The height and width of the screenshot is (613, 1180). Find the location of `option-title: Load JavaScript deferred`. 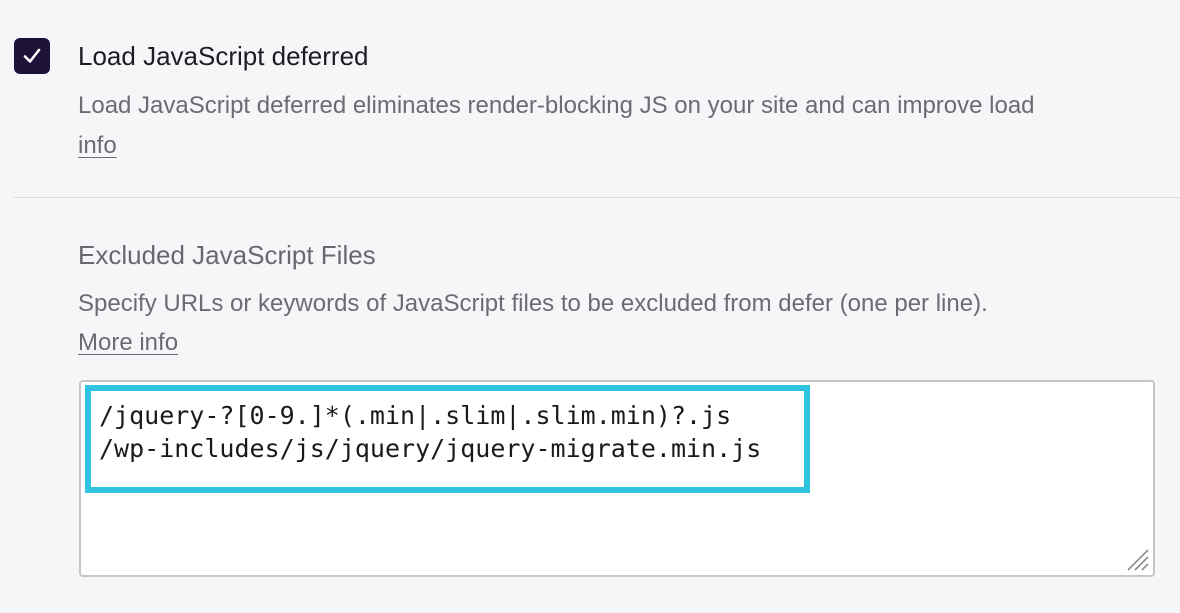

option-title: Load JavaScript deferred is located at coordinates (223, 56).